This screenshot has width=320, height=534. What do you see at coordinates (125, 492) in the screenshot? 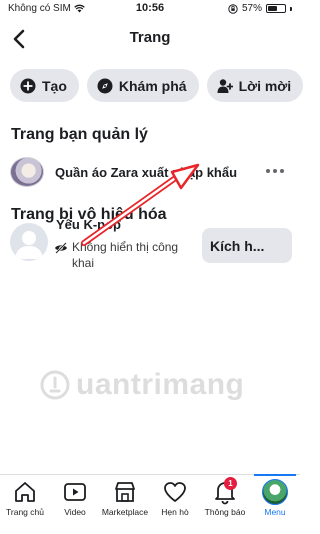
I see `marketplace-icon` at bounding box center [125, 492].